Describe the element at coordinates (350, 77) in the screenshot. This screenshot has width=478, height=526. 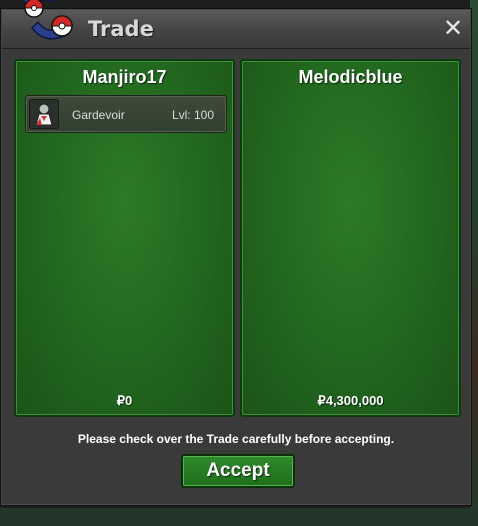
I see `player-name: Melodicblue` at that location.